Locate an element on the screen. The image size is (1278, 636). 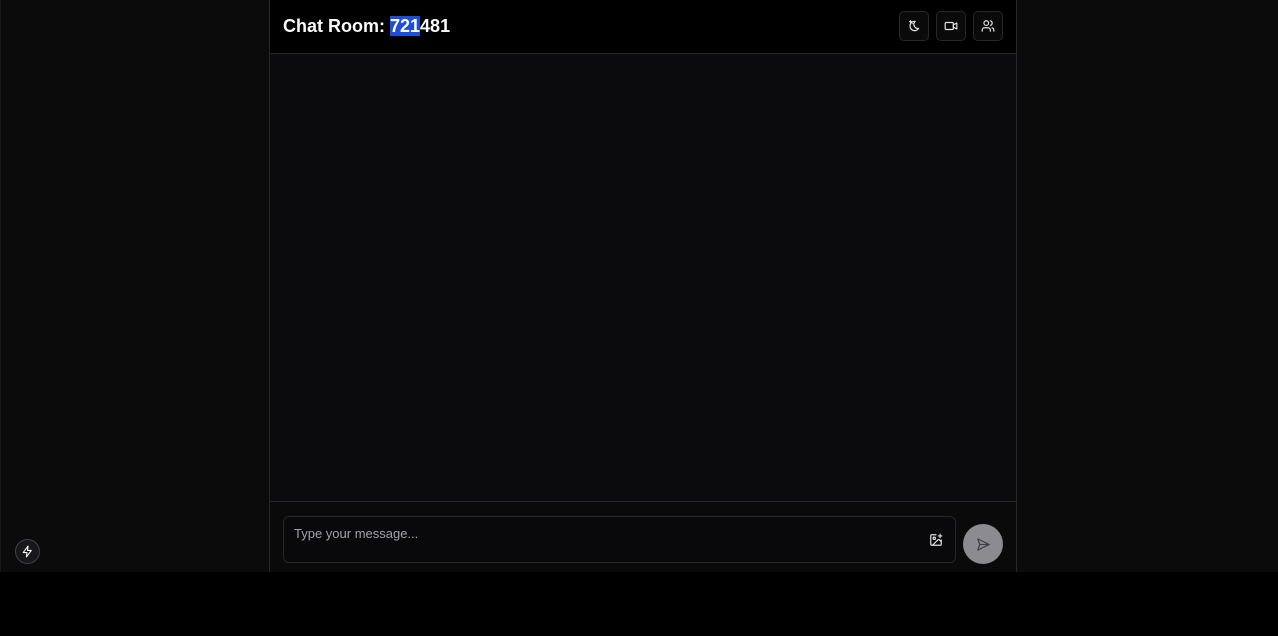
message-input-box is located at coordinates (619, 539).